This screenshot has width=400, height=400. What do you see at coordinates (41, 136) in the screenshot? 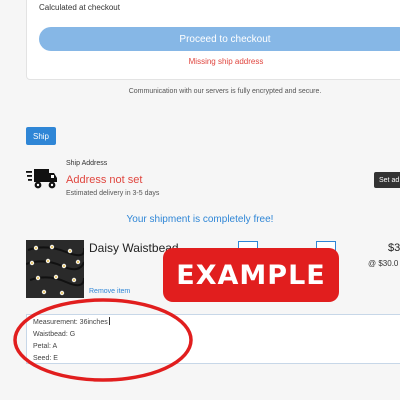
I see `ship-tab: Ship` at bounding box center [41, 136].